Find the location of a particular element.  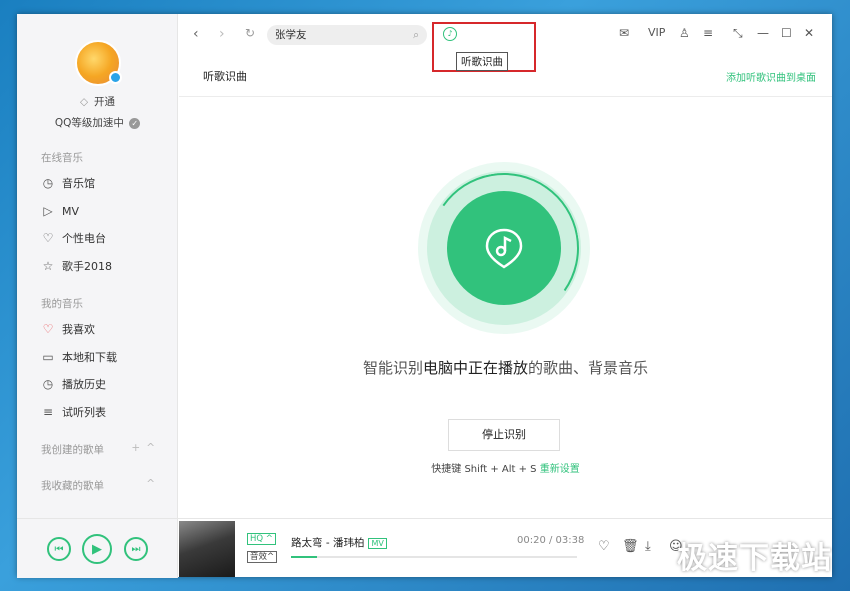

star-icon: ☆ is located at coordinates (48, 266).